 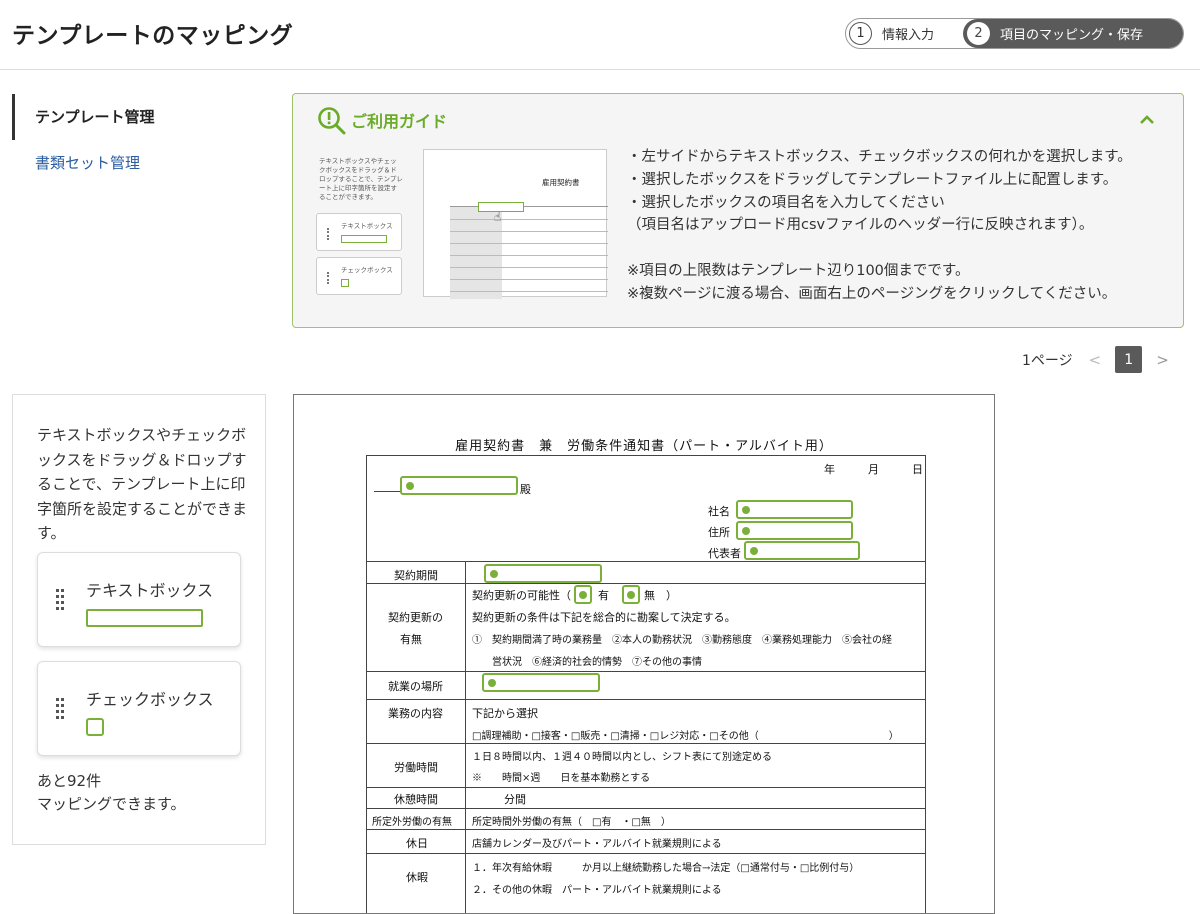 I want to click on page-title: テンプレートのマッピング, so click(x=153, y=36).